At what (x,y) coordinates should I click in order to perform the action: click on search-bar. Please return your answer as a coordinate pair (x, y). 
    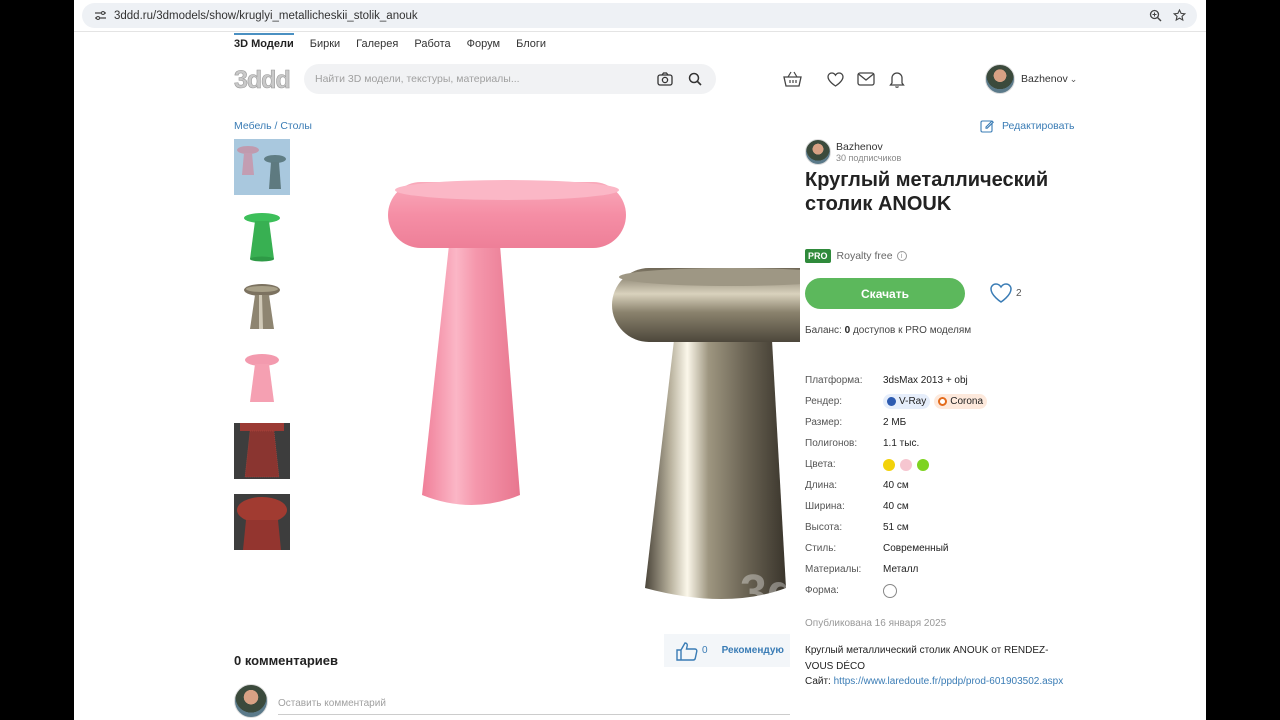
    Looking at the image, I should click on (510, 79).